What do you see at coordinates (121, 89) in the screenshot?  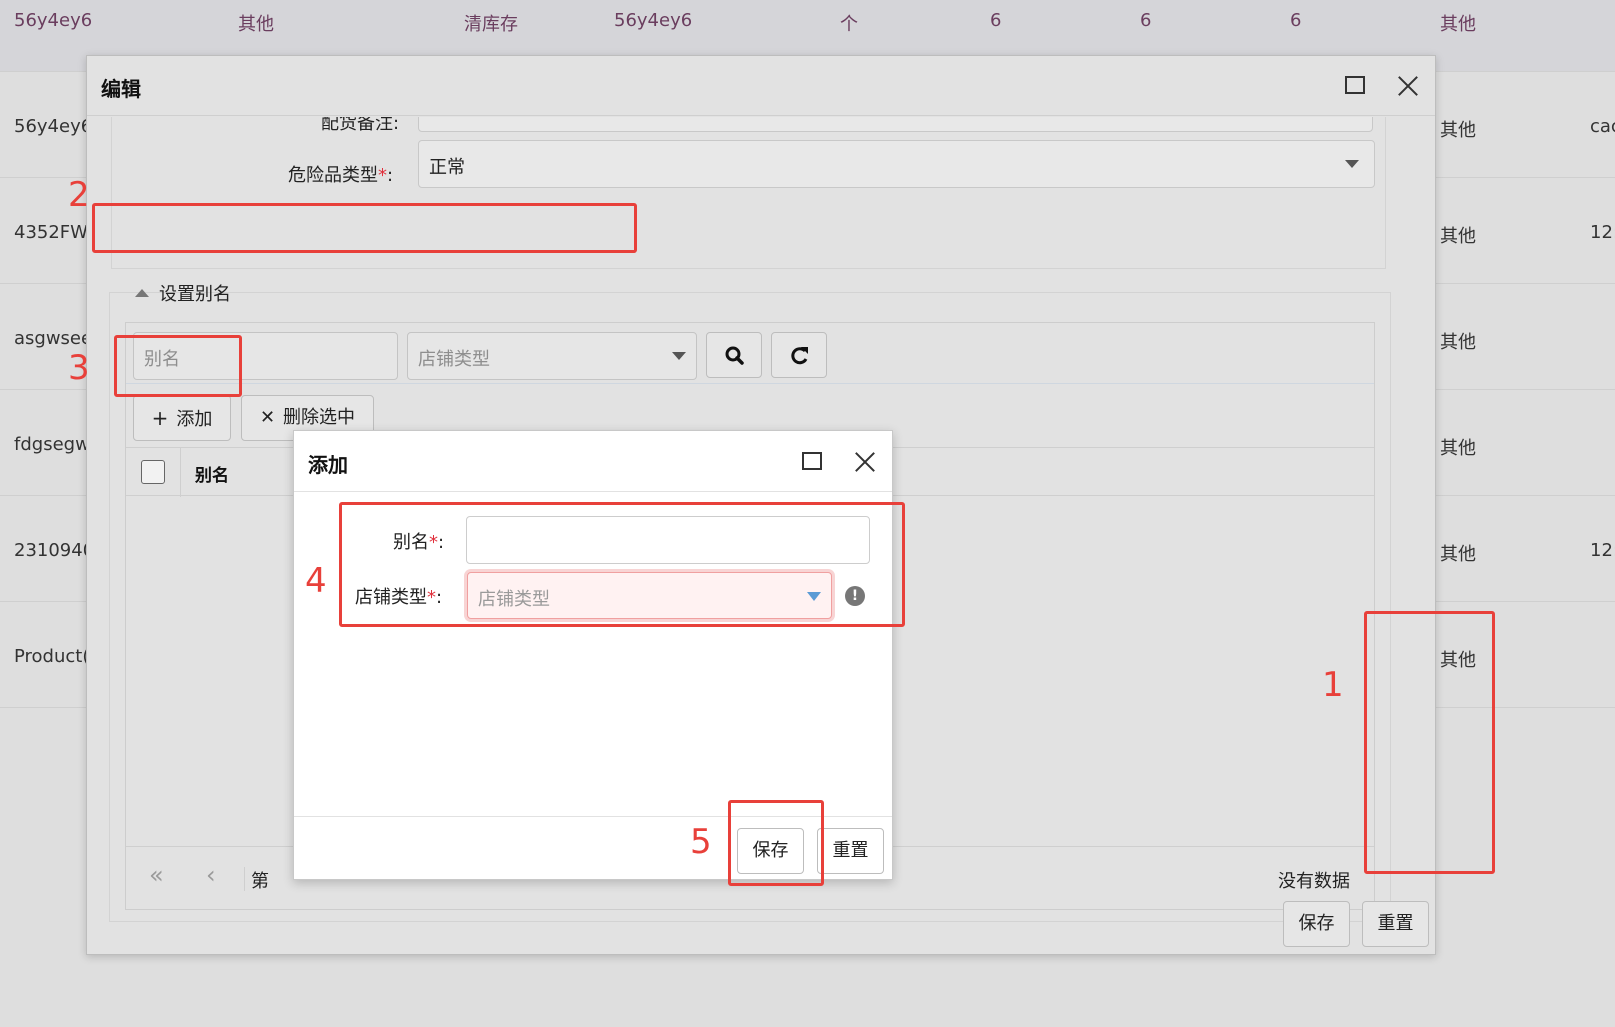 I see `edit-dialog-title: 编辑` at bounding box center [121, 89].